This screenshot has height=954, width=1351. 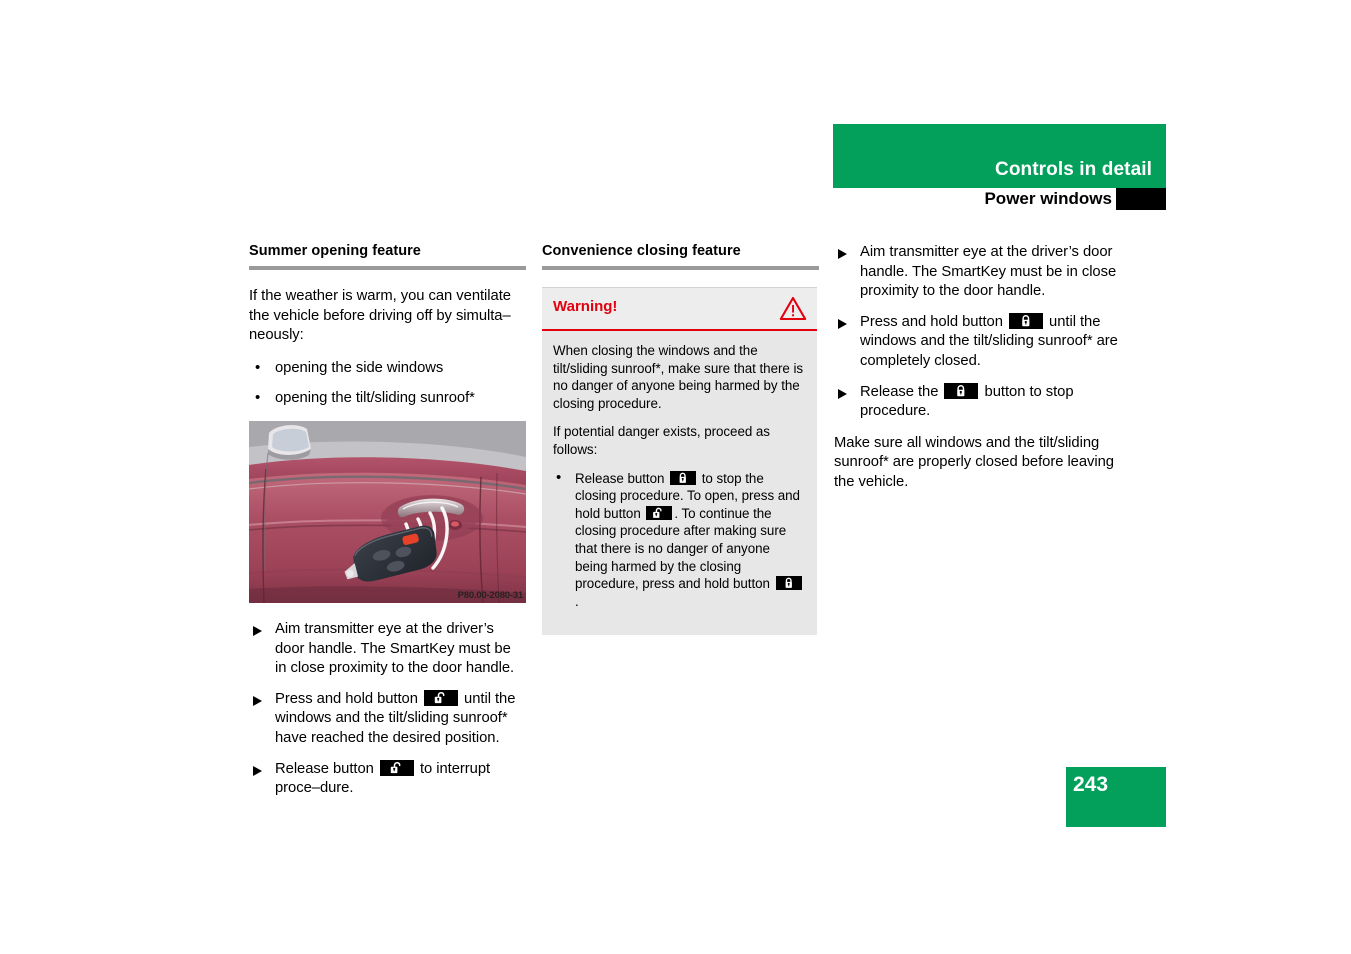 I want to click on list-item: opening the tilt/sliding sunroof*, so click(x=387, y=398).